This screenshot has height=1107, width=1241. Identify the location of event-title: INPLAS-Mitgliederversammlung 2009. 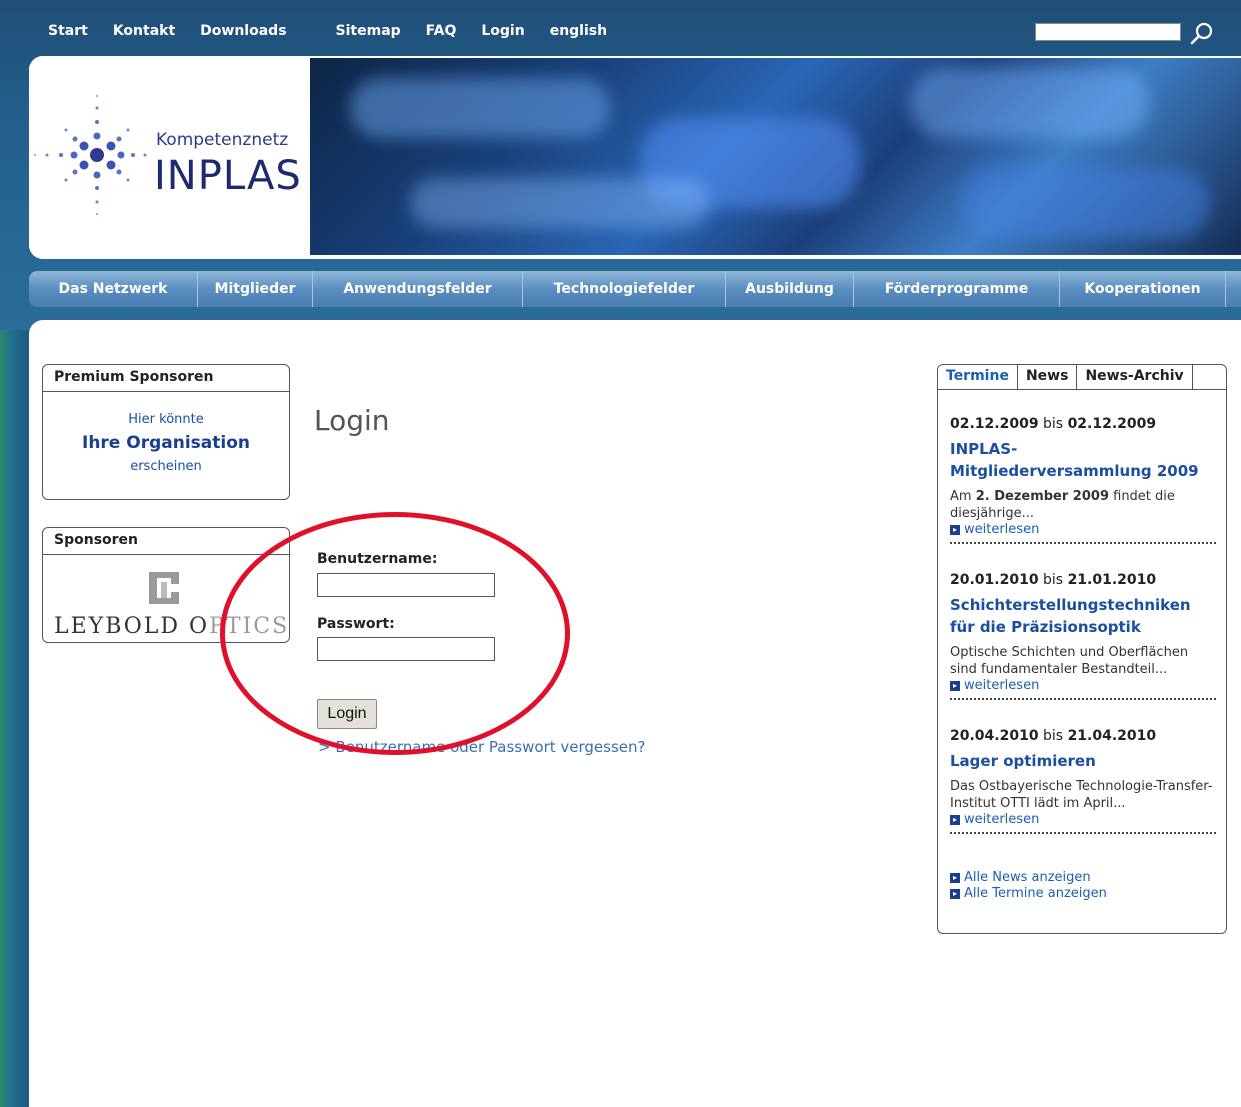
(1083, 460).